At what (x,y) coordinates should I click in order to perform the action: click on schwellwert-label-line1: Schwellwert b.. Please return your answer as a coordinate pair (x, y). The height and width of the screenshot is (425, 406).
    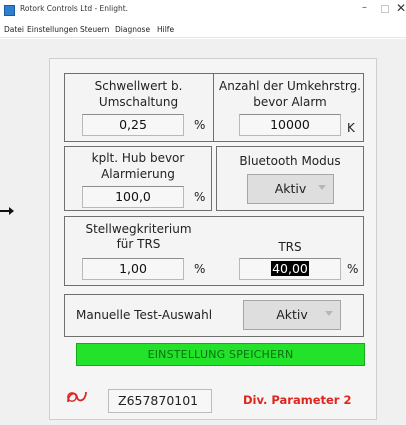
    Looking at the image, I should click on (138, 86).